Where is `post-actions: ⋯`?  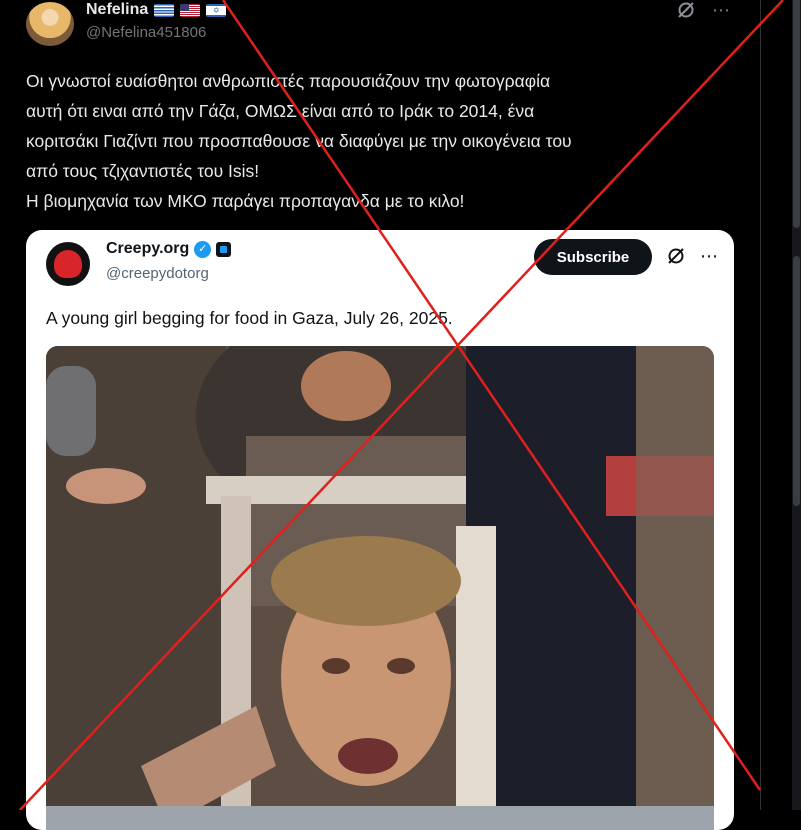 post-actions: ⋯ is located at coordinates (703, 10).